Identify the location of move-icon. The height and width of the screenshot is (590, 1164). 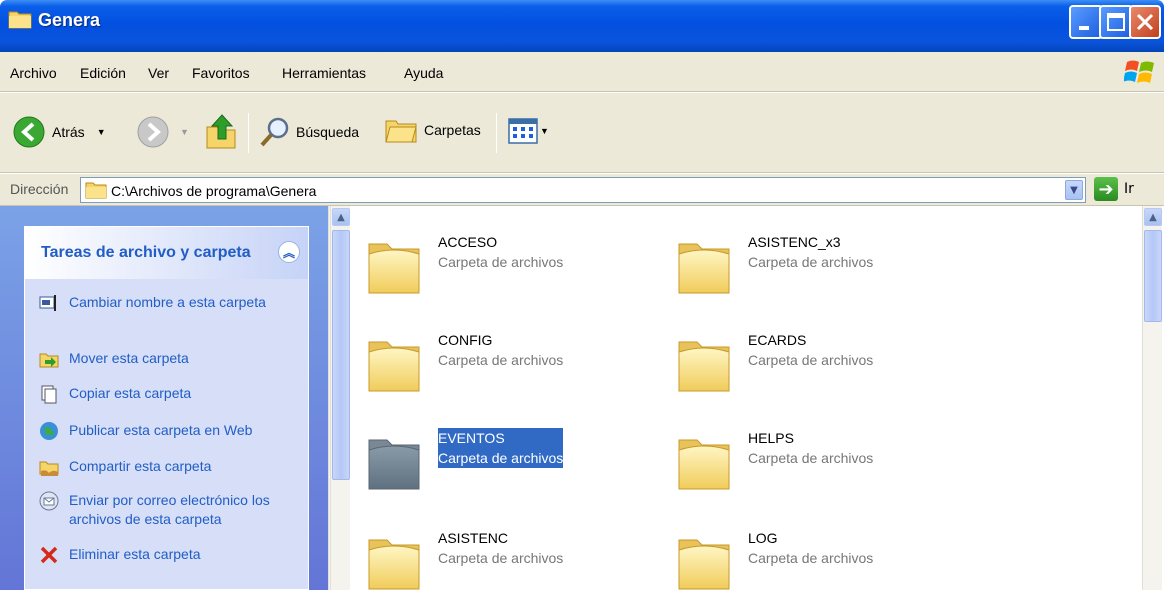
(49, 359).